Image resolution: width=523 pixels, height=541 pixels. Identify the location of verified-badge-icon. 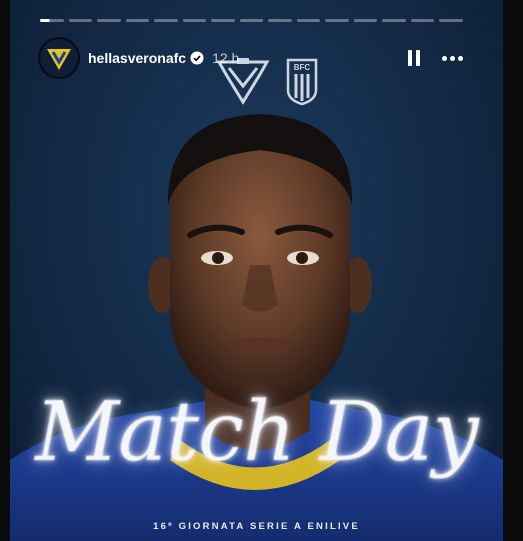
(197, 58).